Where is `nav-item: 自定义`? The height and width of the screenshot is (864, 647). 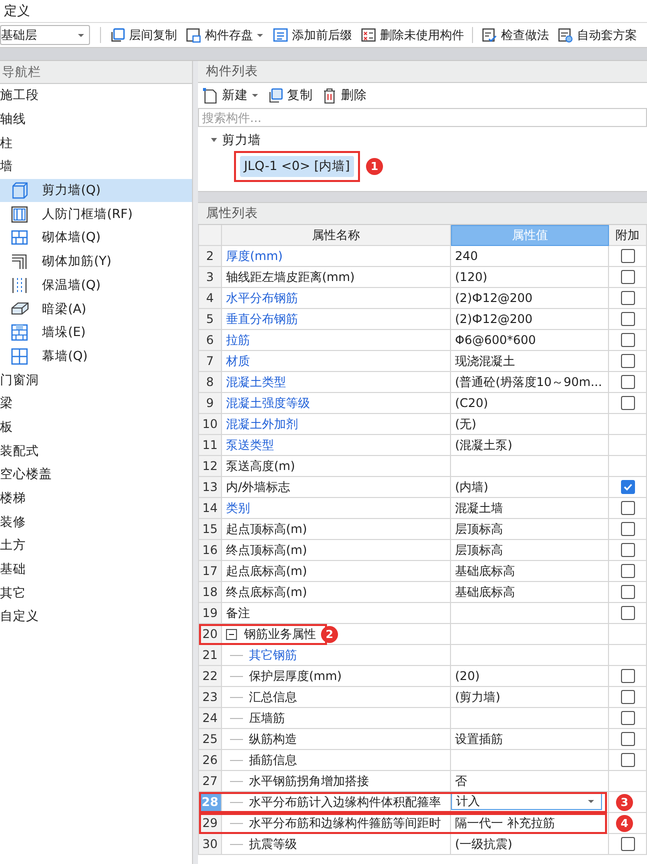
nav-item: 自定义 is located at coordinates (96, 617).